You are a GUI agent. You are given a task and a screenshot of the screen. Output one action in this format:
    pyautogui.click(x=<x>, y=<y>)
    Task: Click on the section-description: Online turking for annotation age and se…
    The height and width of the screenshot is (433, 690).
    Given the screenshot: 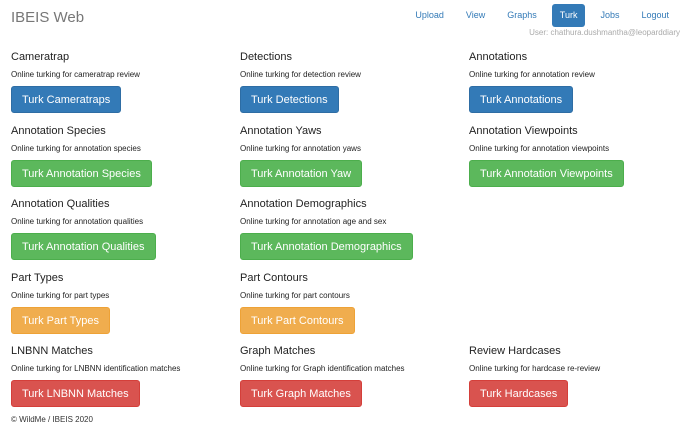 What is the action you would take?
    pyautogui.click(x=313, y=221)
    